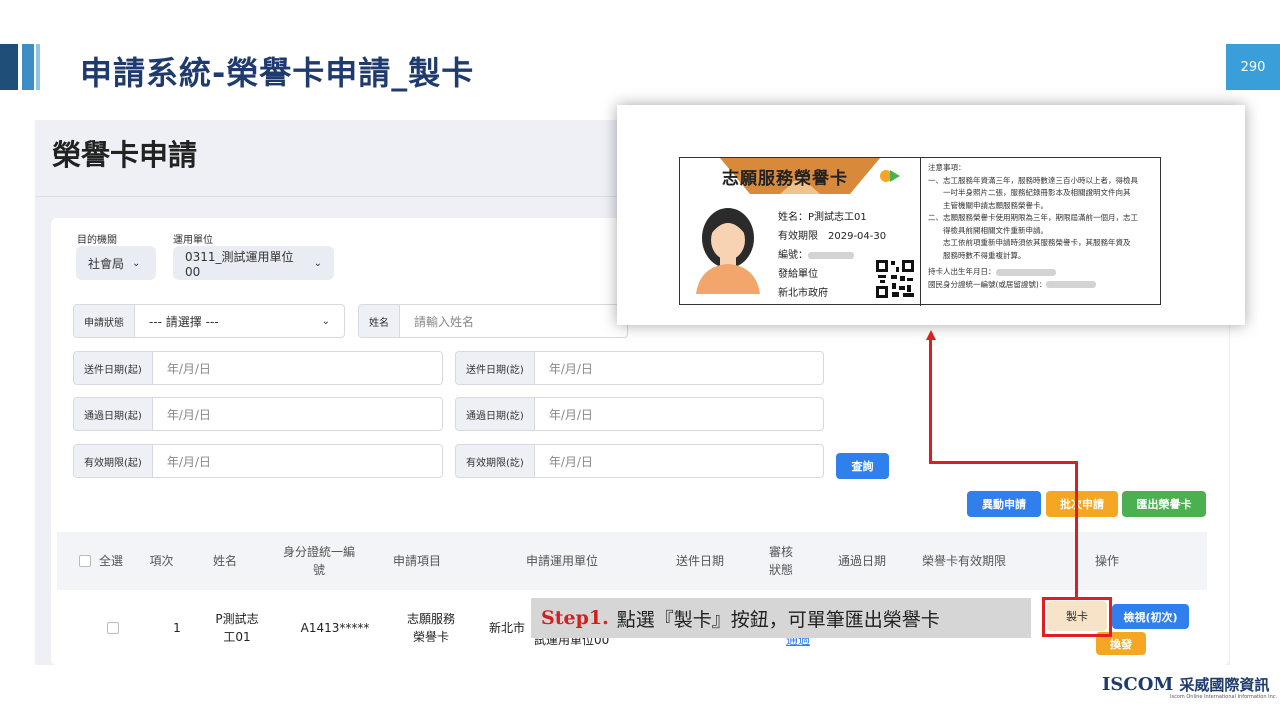 The image size is (1280, 720). I want to click on company-logo: ISCOM 采威國際資訊, so click(1185, 684).